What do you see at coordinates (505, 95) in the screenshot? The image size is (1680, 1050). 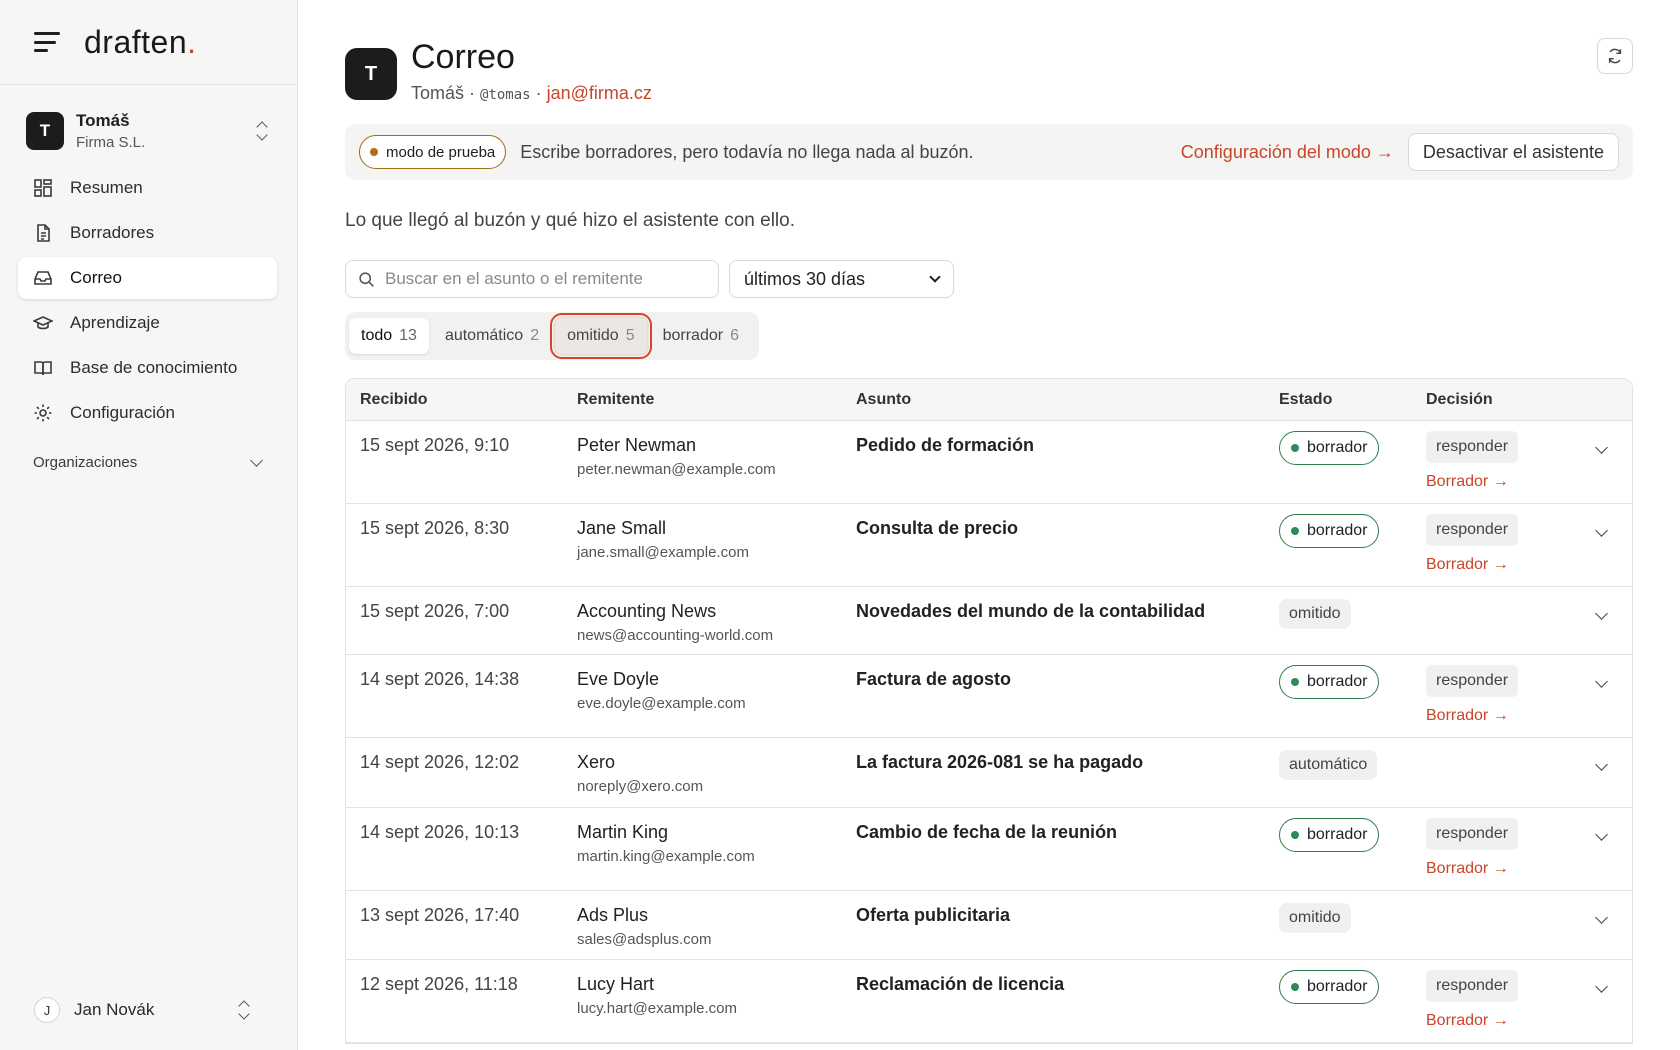 I see `mailbox-handle: @tomas` at bounding box center [505, 95].